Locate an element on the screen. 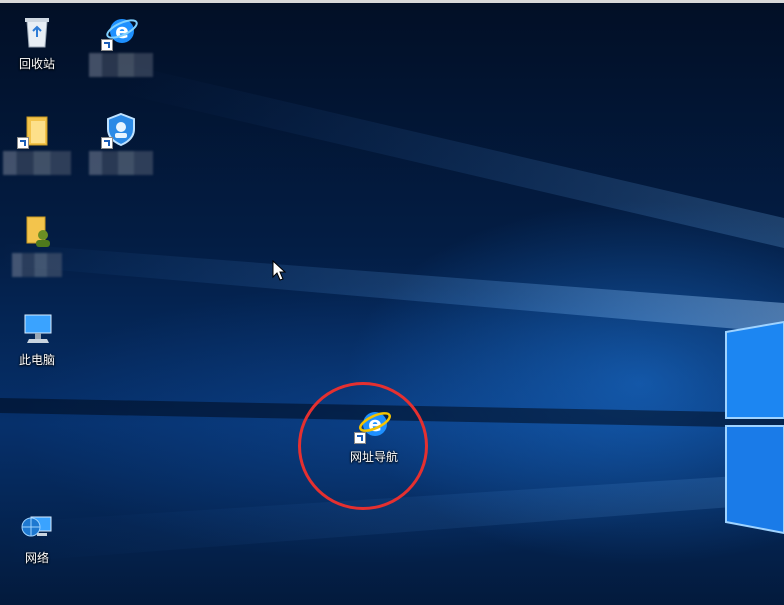  desktop-icon-folder-blurred is located at coordinates (37, 143).